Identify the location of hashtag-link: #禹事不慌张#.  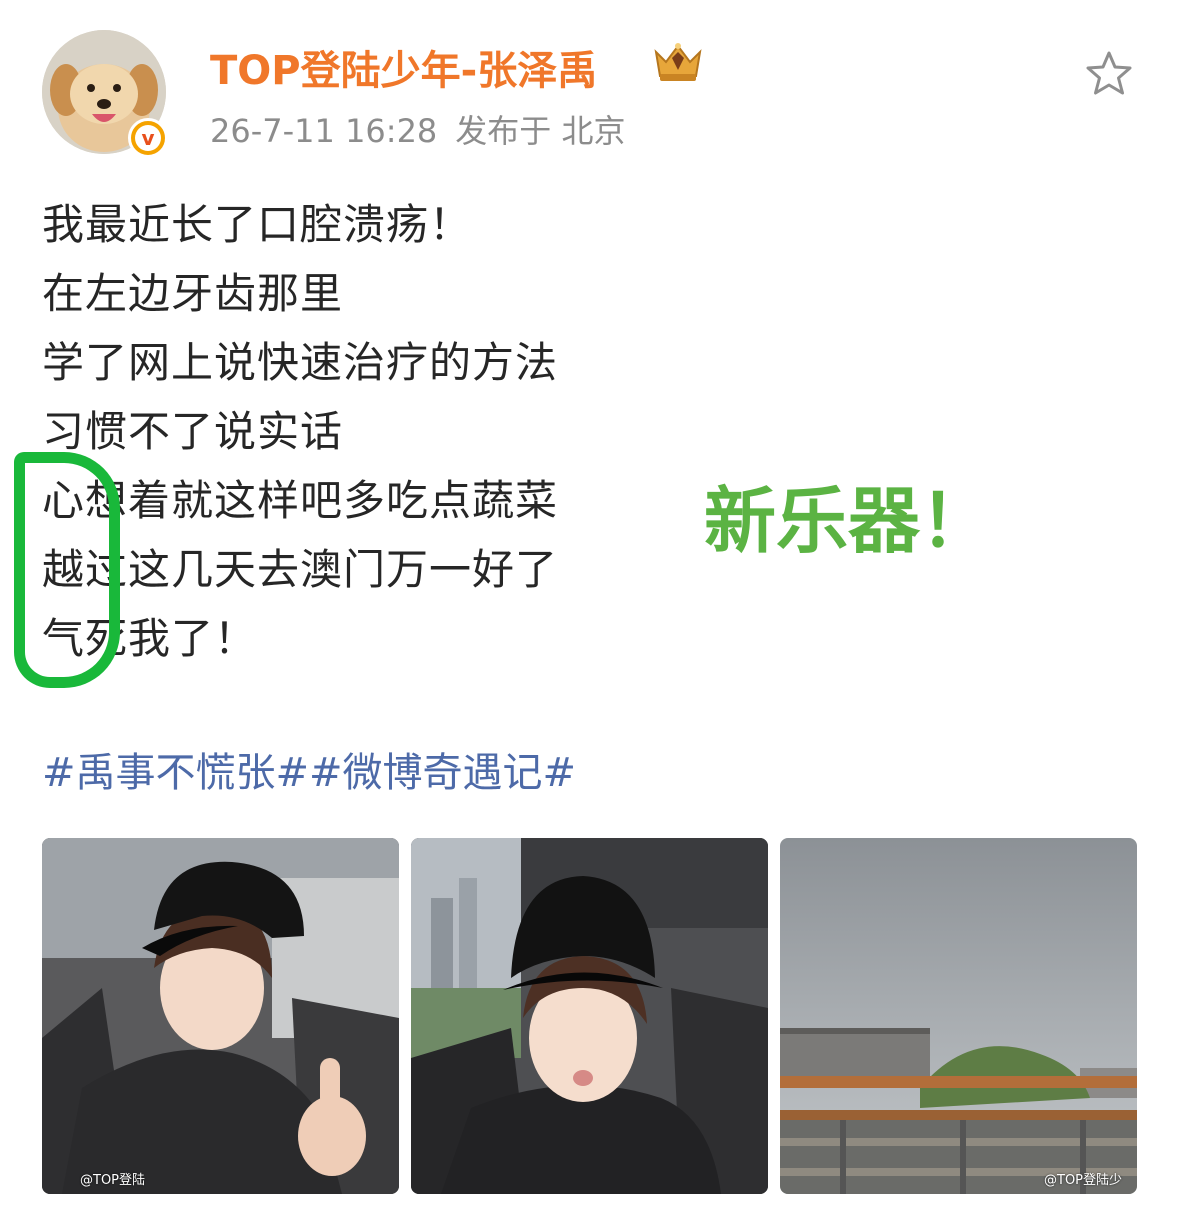
(175, 773).